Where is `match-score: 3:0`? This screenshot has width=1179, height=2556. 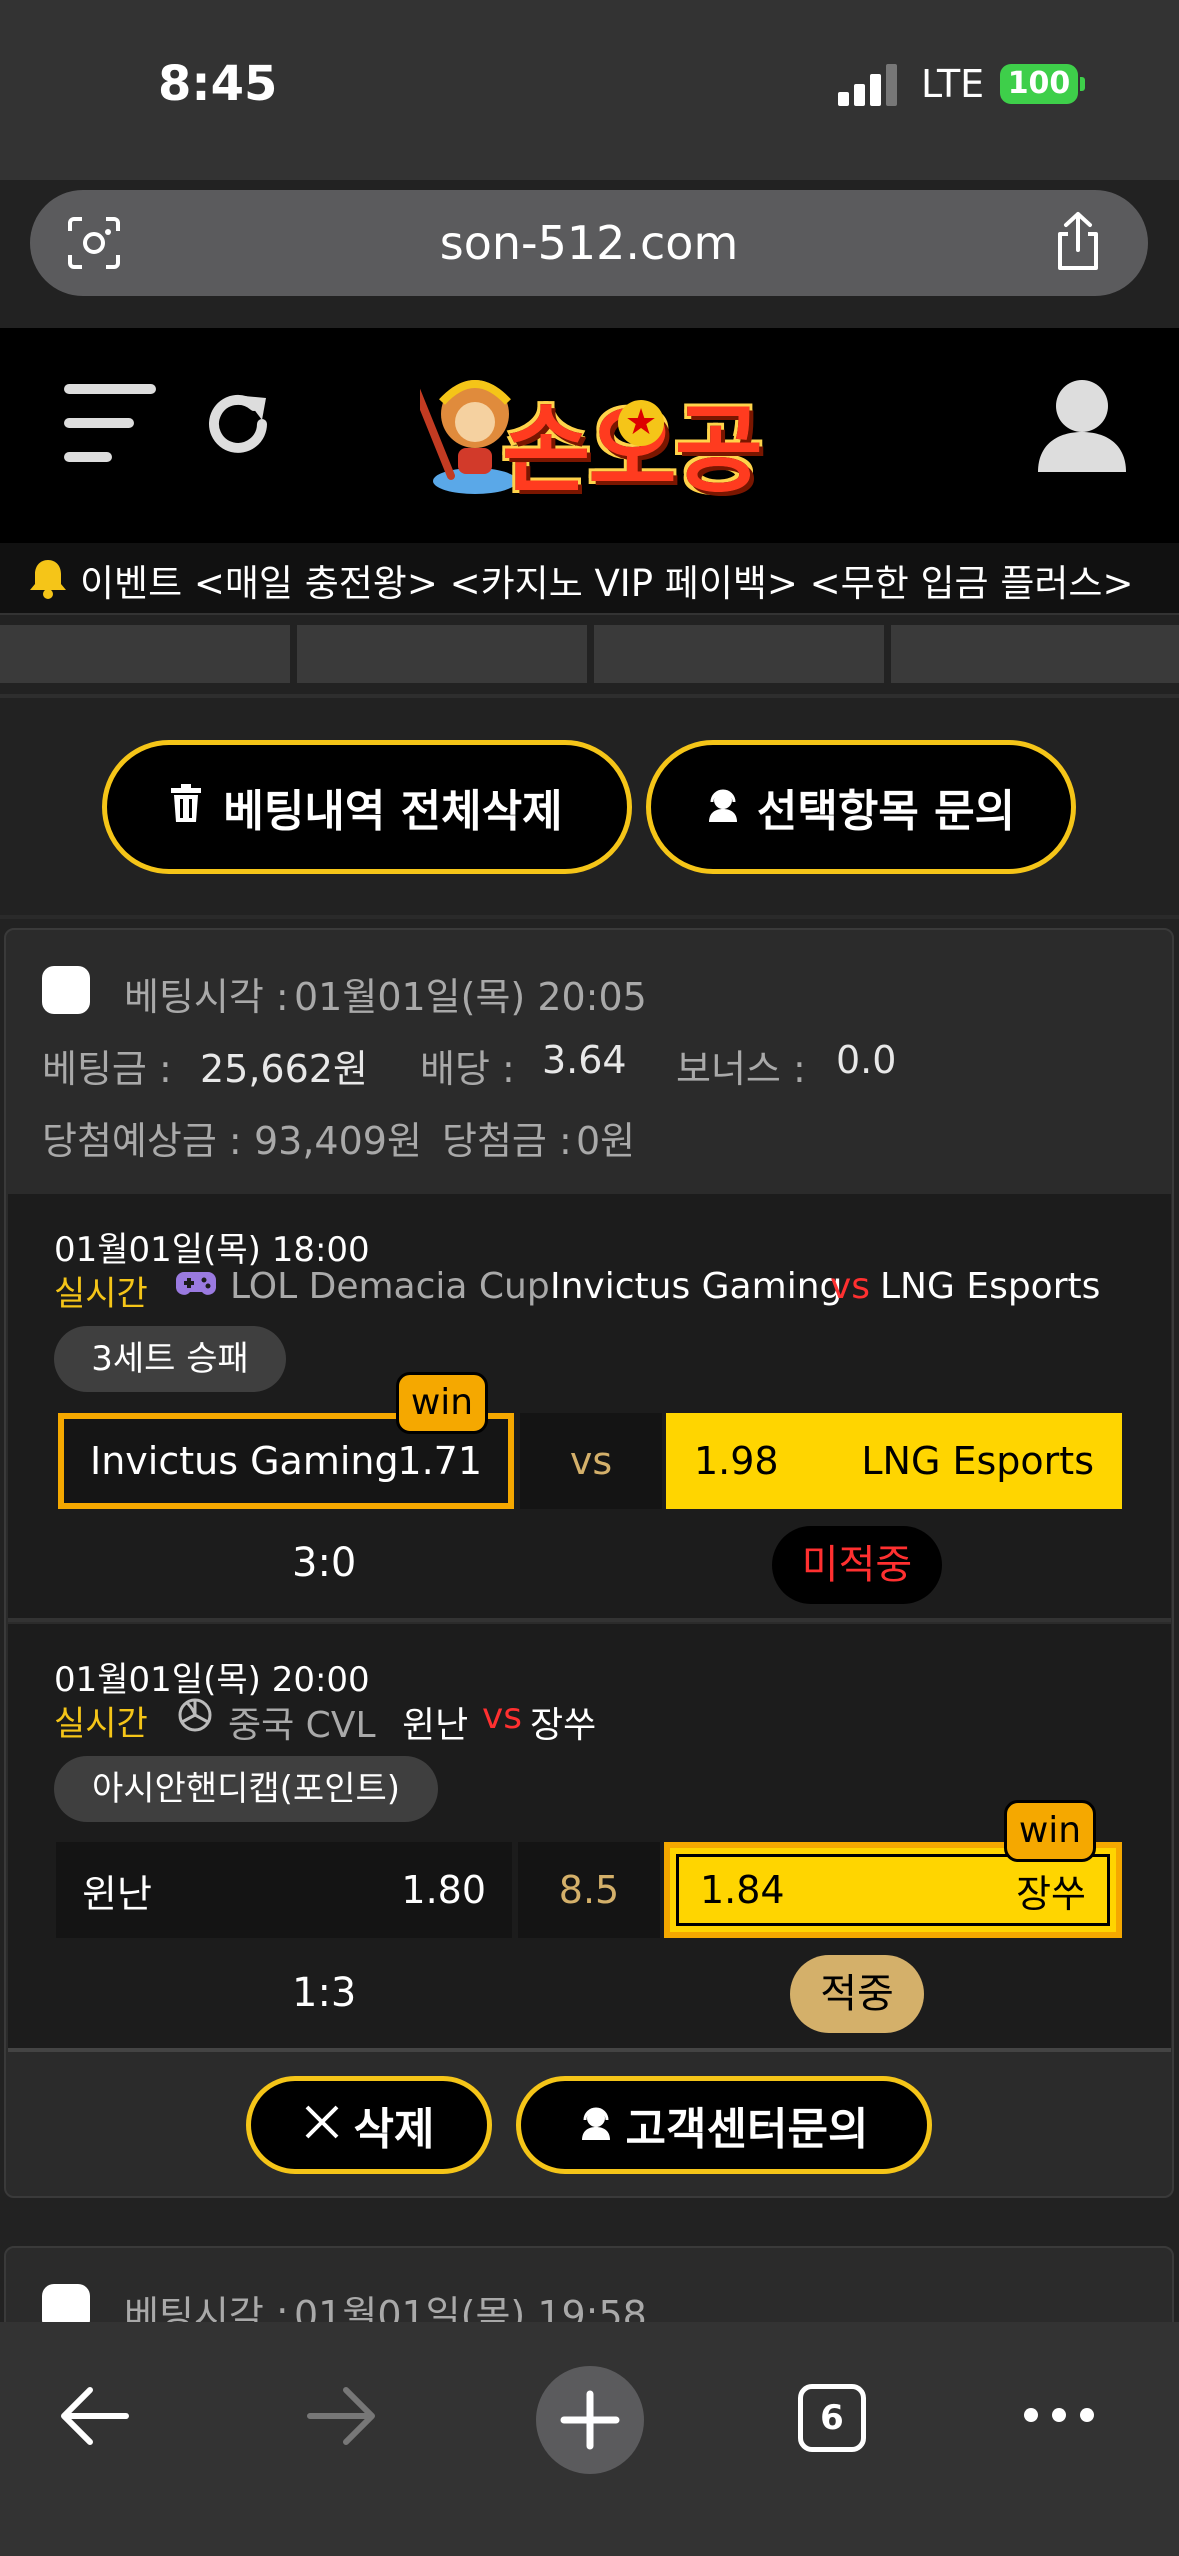 match-score: 3:0 is located at coordinates (324, 1563).